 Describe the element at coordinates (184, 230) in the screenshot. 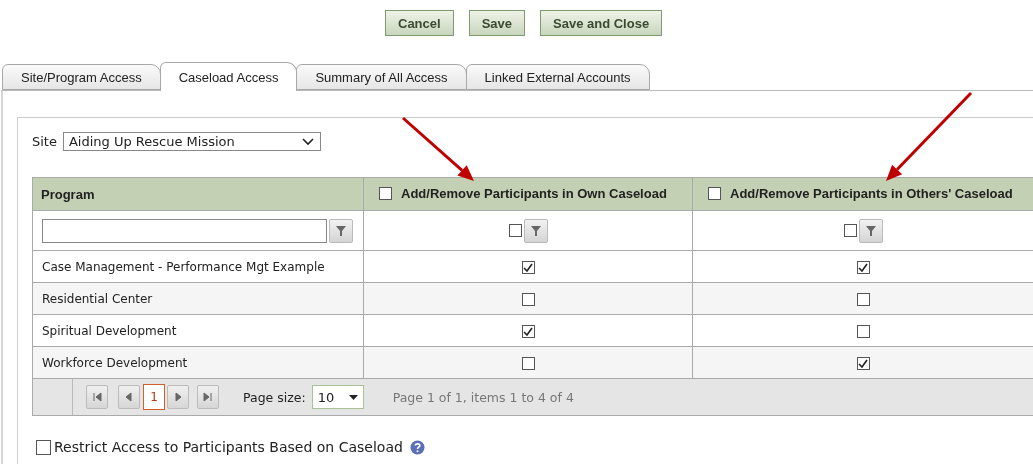

I see `filter-field` at that location.